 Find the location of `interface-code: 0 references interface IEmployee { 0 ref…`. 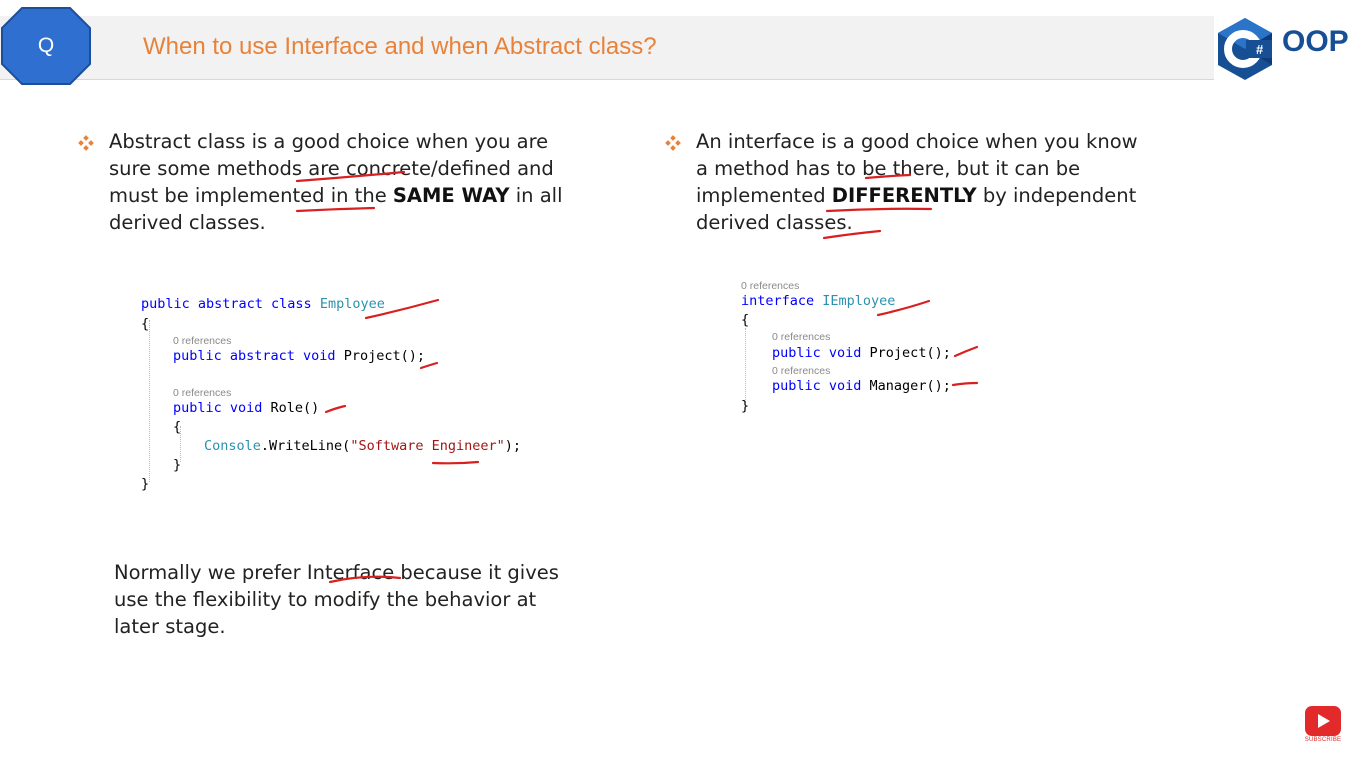

interface-code: 0 references interface IEmployee { 0 ref… is located at coordinates (891, 350).